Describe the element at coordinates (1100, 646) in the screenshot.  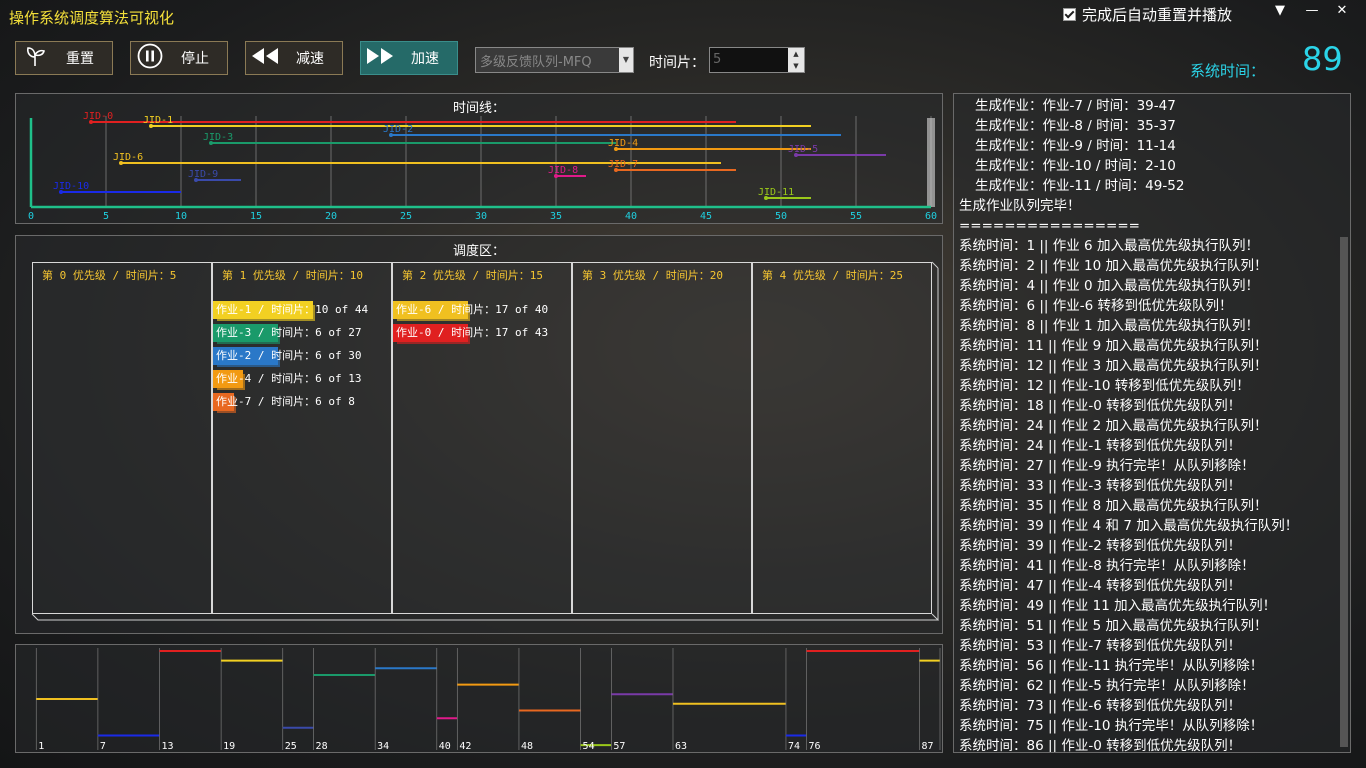
I see `log-line: 系统时间：53 || 作业-7 转移到低优先级队列！` at that location.